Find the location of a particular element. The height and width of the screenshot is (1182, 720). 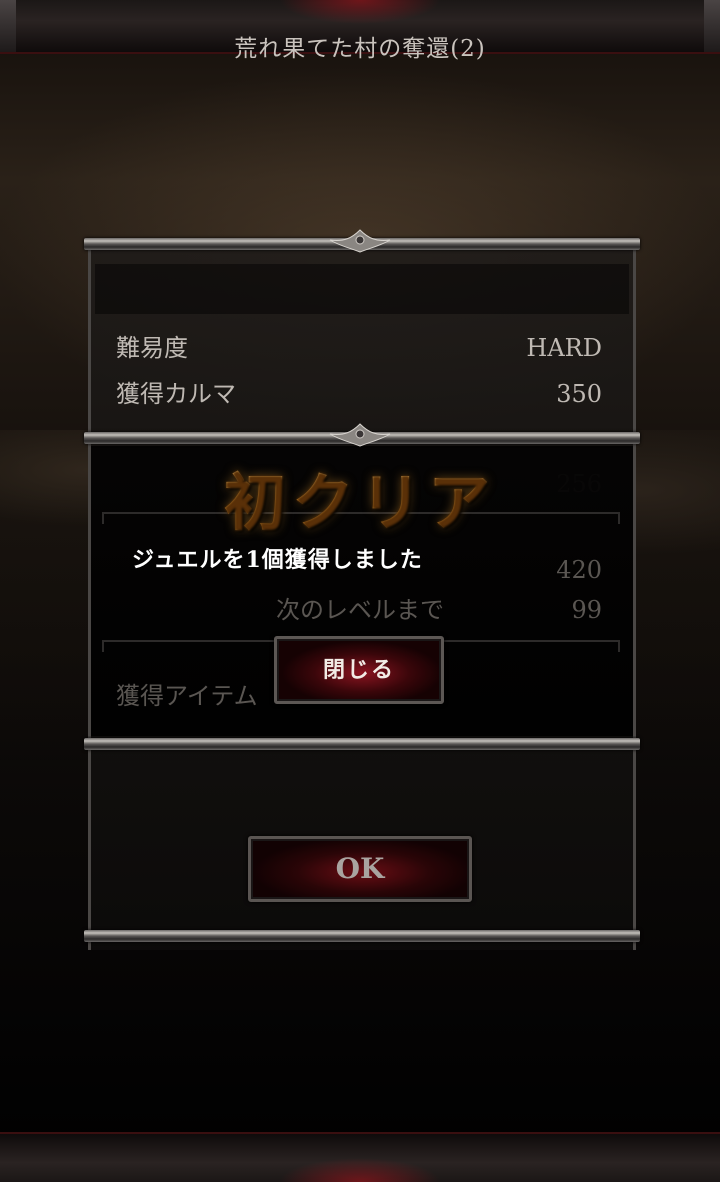

dialog-message: ジュエルを1個獲得しました is located at coordinates (277, 560).